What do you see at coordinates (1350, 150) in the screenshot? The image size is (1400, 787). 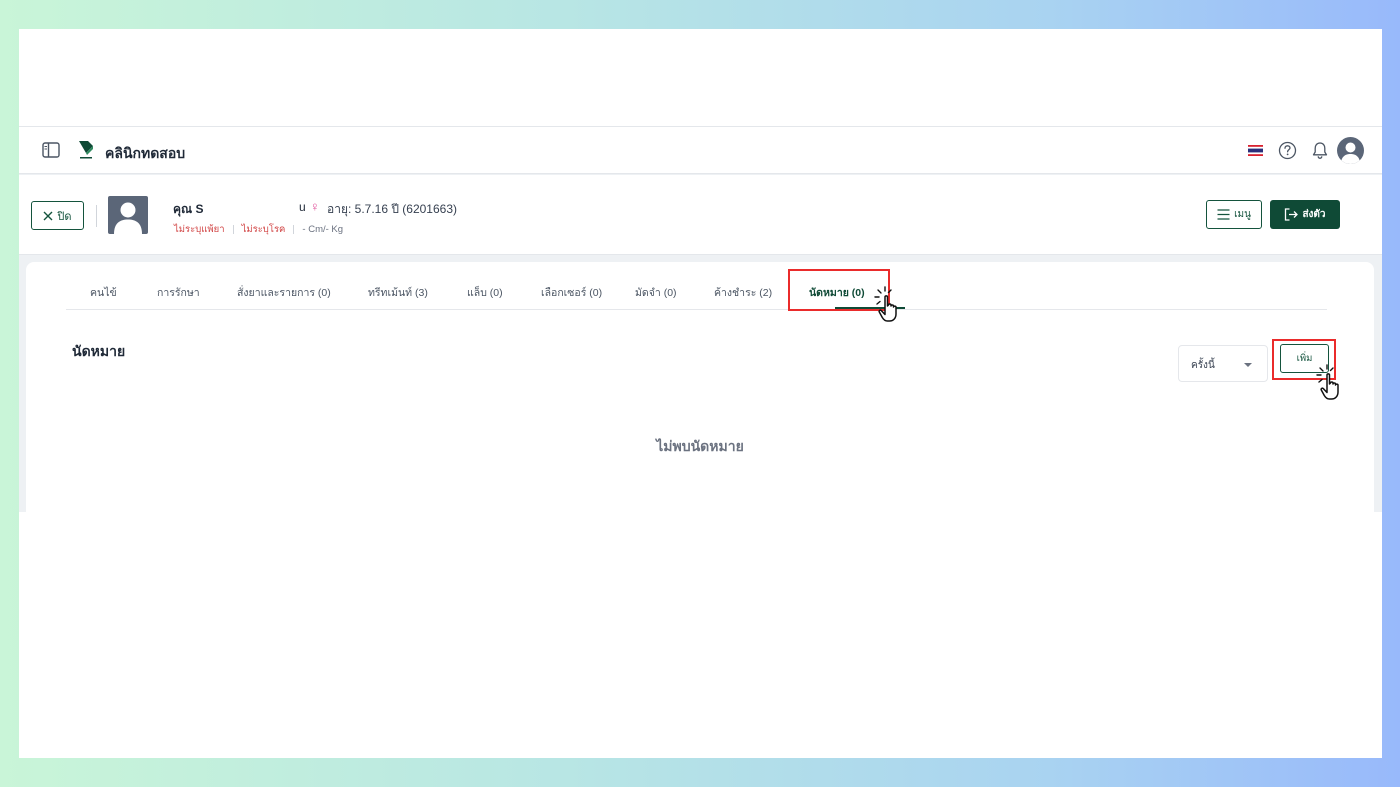 I see `user-avatar` at bounding box center [1350, 150].